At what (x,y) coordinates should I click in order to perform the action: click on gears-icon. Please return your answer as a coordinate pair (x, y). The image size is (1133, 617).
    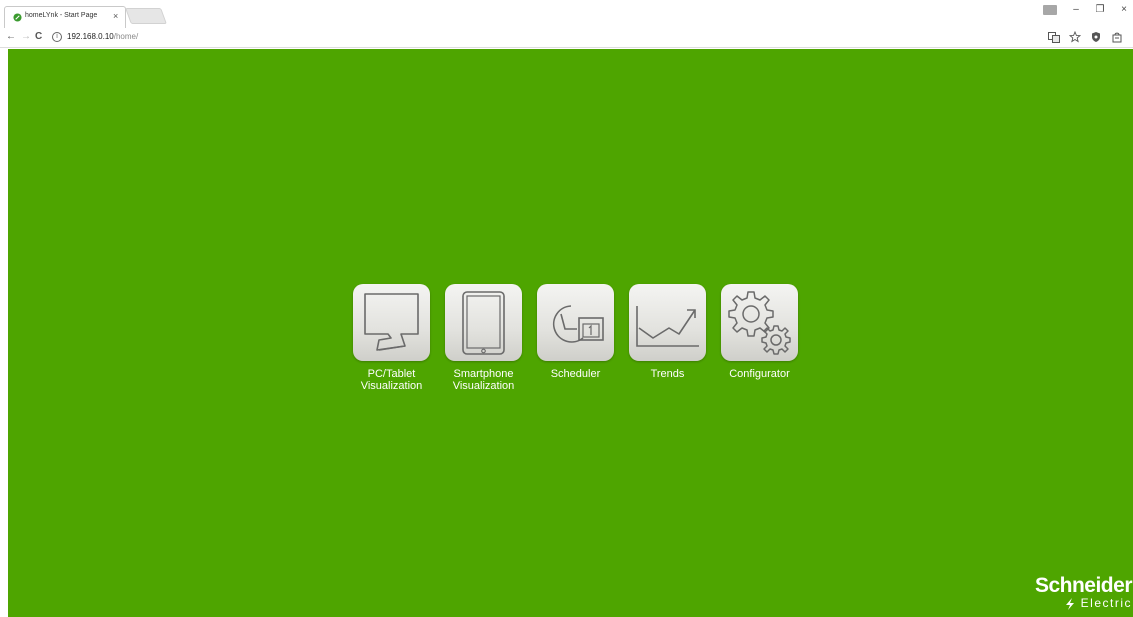
    Looking at the image, I should click on (759, 323).